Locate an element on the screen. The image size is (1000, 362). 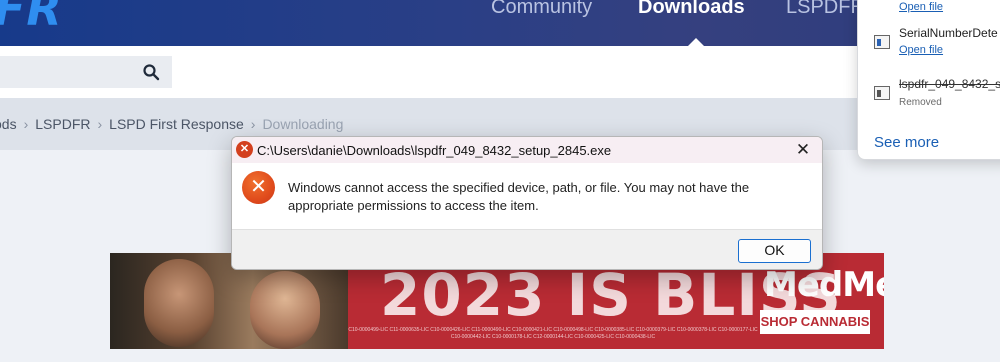
download-1-open-file: Open file is located at coordinates (921, 7).